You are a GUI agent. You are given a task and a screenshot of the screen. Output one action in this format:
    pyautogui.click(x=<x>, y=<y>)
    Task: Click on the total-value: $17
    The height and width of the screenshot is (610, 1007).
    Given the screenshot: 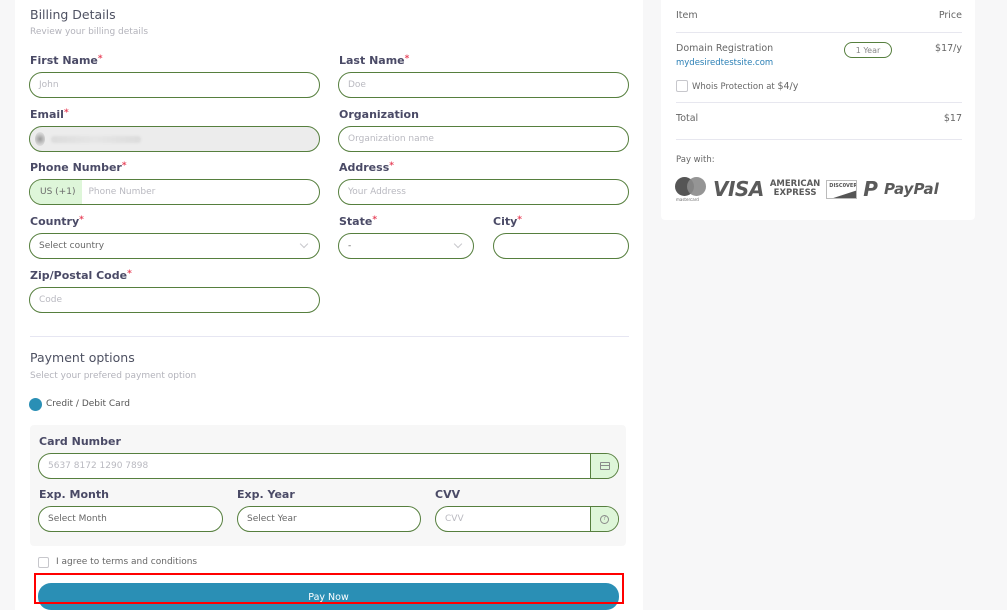 What is the action you would take?
    pyautogui.click(x=952, y=118)
    